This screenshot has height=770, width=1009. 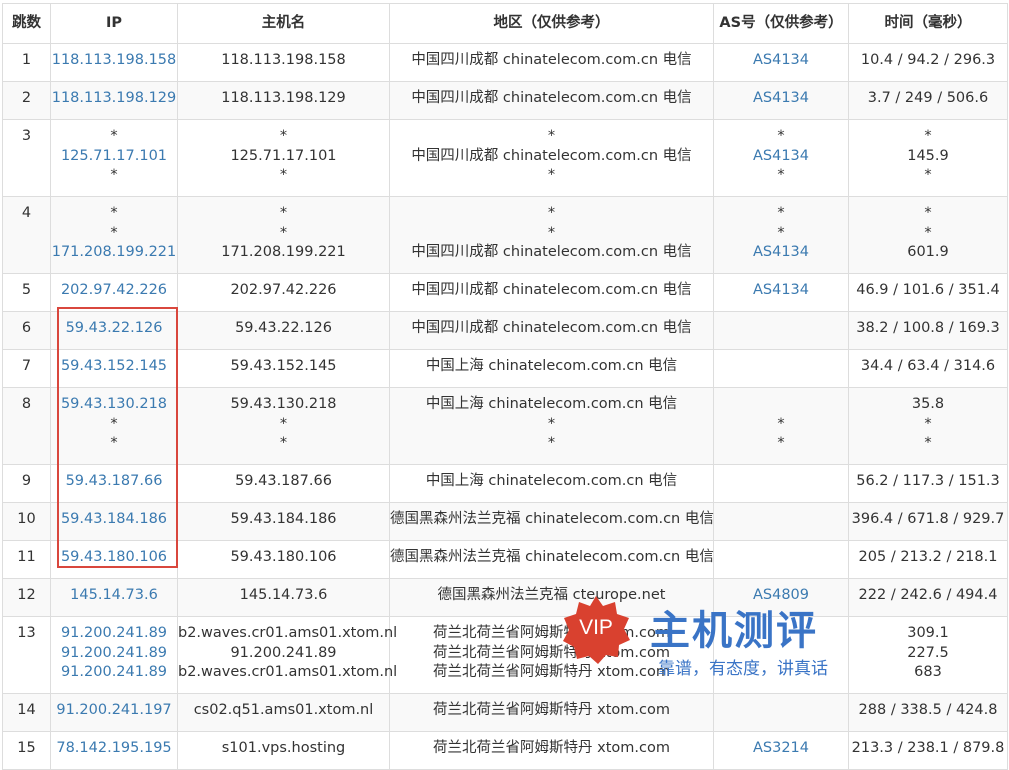 I want to click on ip-line: 171.208.199.221, so click(x=114, y=253).